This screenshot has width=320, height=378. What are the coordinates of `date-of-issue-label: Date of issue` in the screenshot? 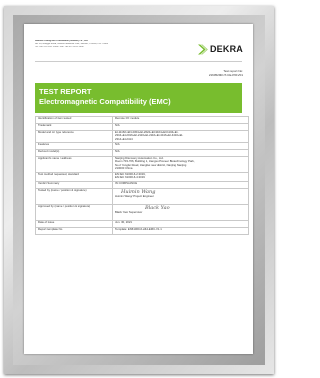 It's located at (74, 224).